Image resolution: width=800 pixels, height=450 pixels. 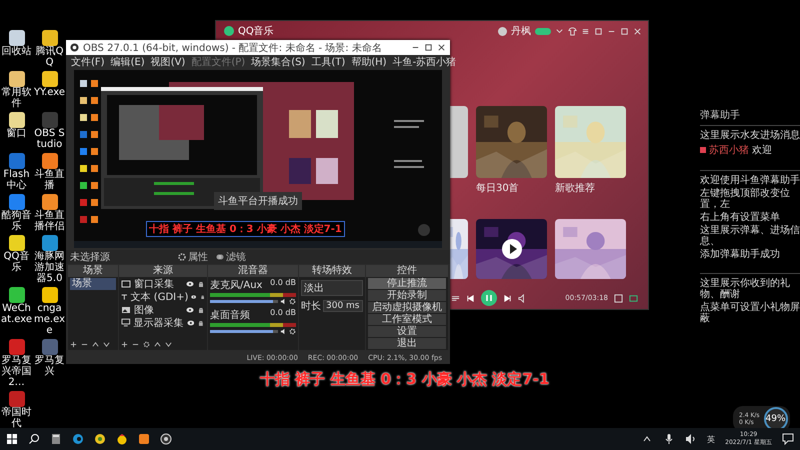 What do you see at coordinates (16, 314) in the screenshot?
I see `desktop-icon-label: WeChat.exe` at bounding box center [16, 314].